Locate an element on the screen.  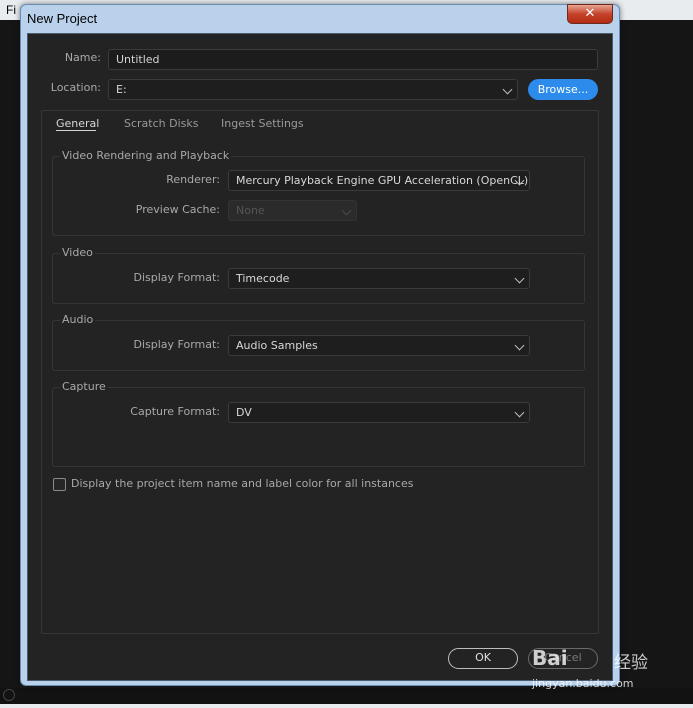
audio-display-format-value: Audio Samples is located at coordinates (277, 345).